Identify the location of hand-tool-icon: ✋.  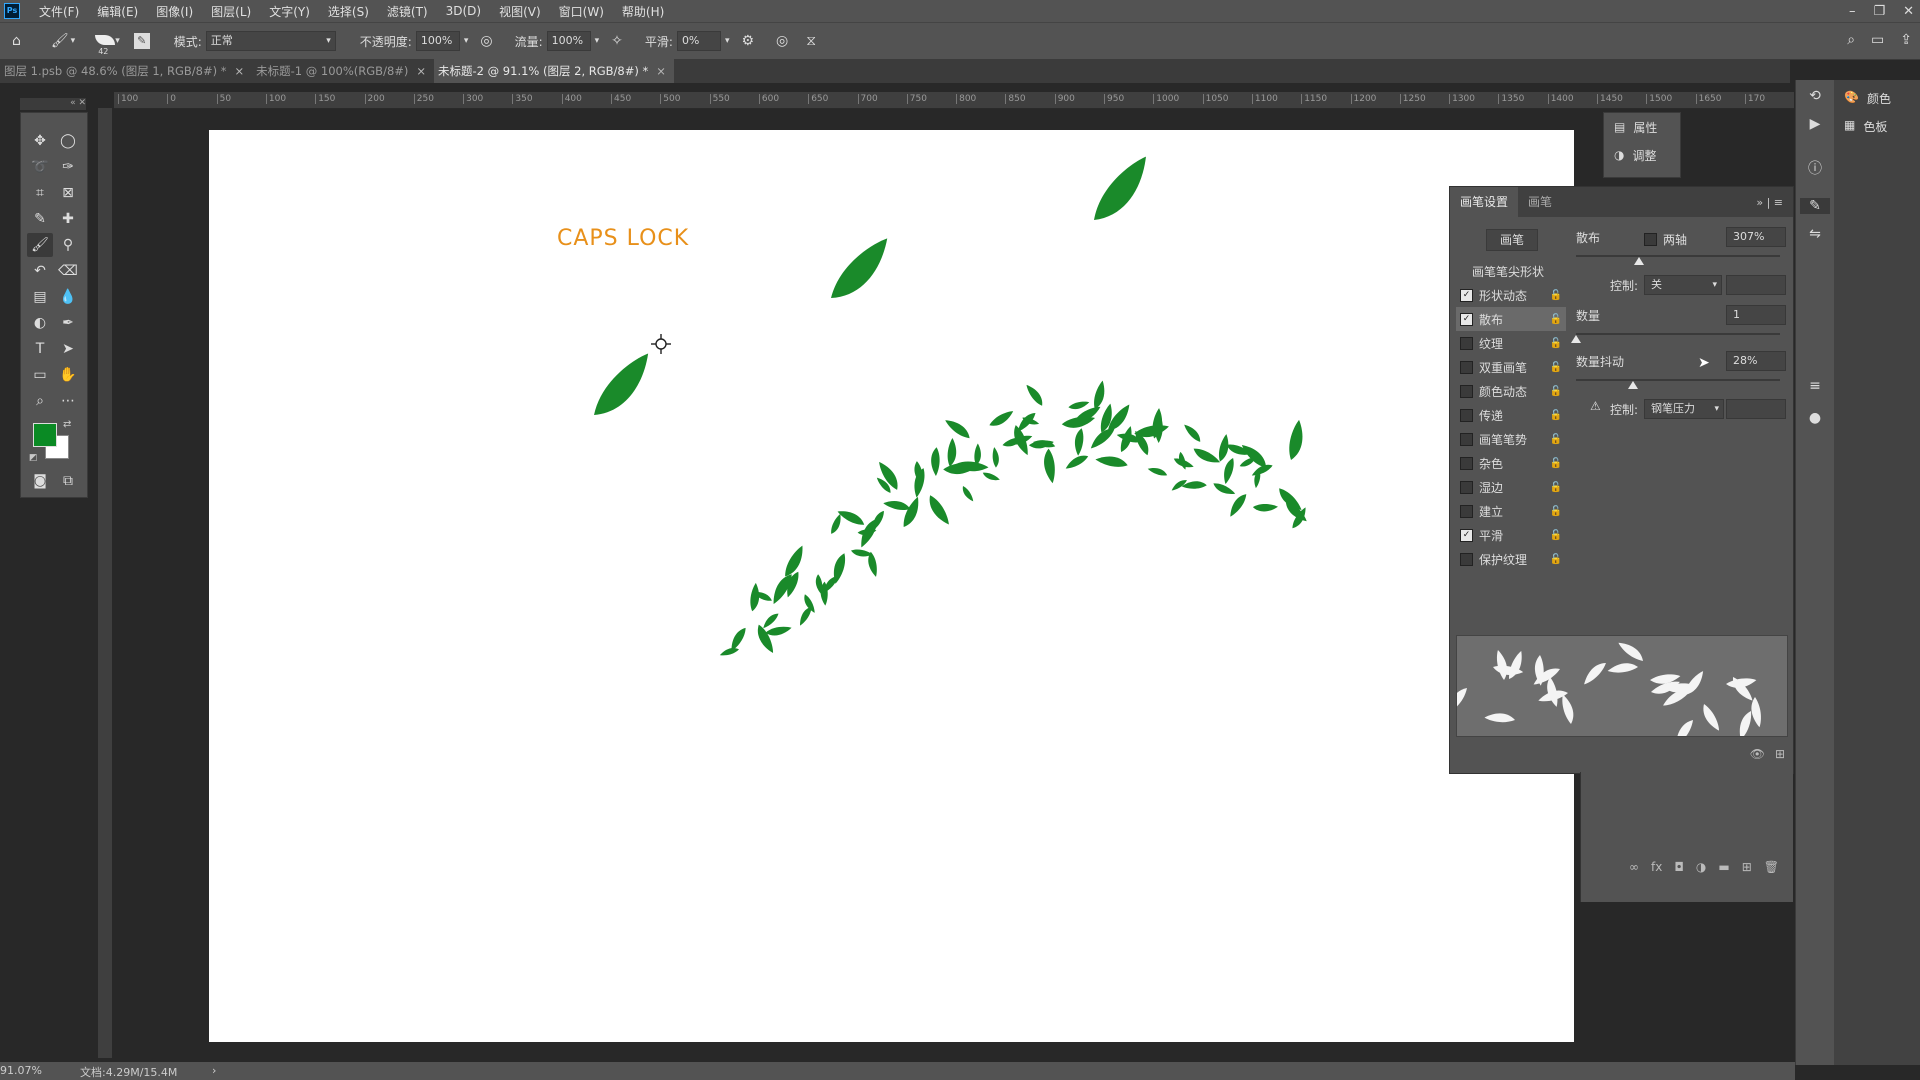
(68, 375).